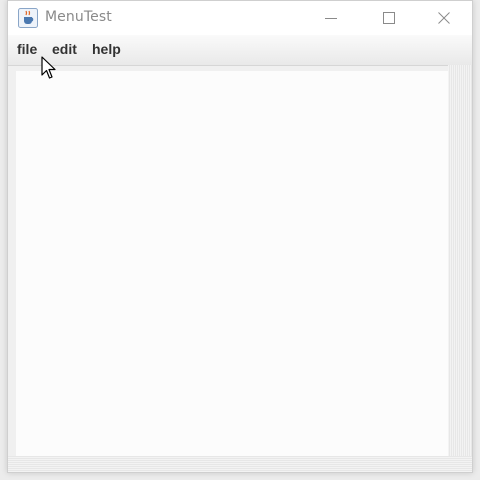 This screenshot has height=480, width=480. Describe the element at coordinates (27, 49) in the screenshot. I see `menu-file: file` at that location.